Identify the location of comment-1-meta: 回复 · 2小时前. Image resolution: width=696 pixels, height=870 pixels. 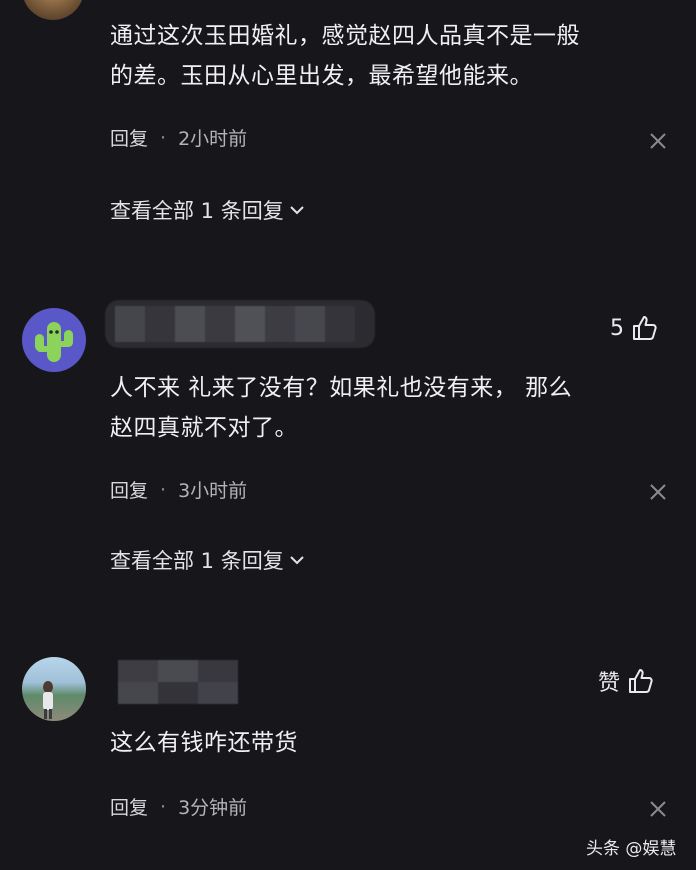
(178, 137).